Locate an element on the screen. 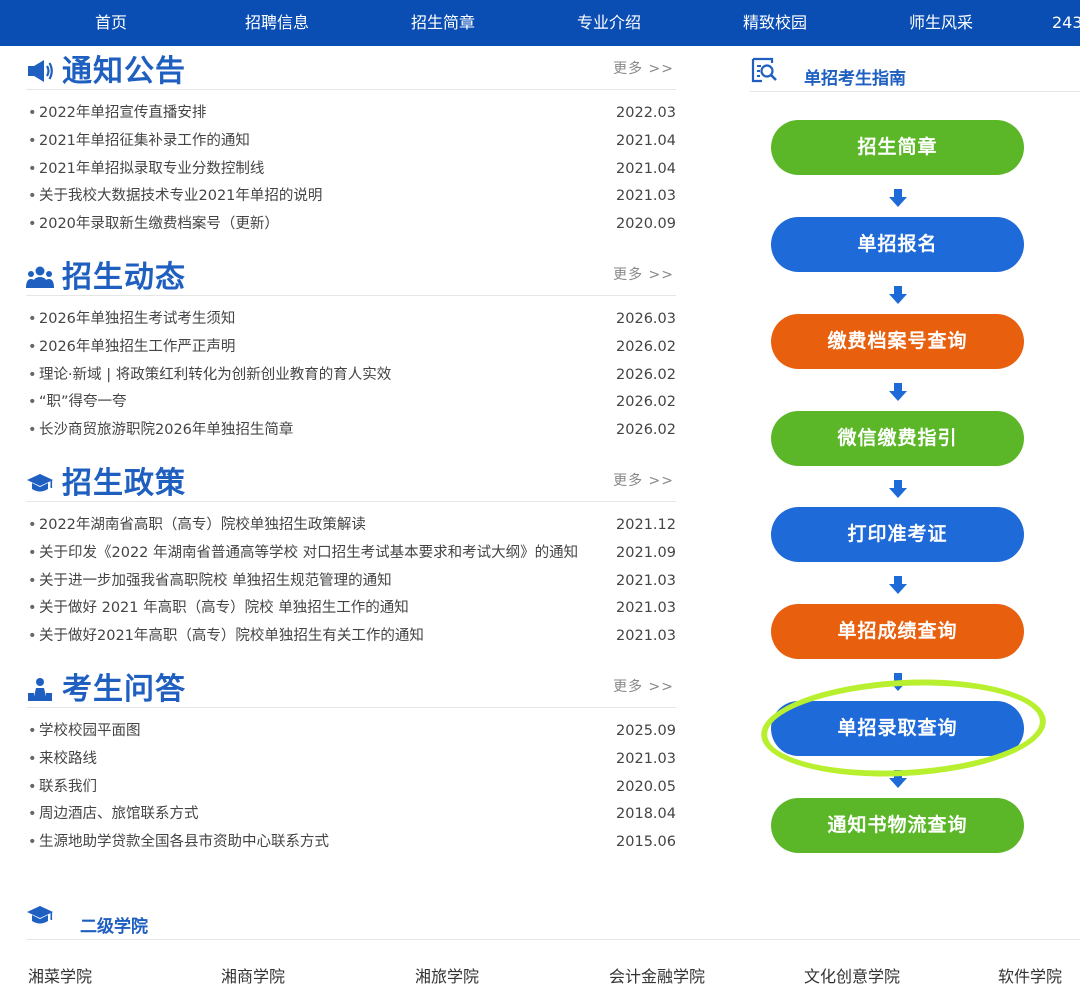  list-item: • 生源地助学贷款全国各县市资助中心联系方式 2015.06 is located at coordinates (351, 843).